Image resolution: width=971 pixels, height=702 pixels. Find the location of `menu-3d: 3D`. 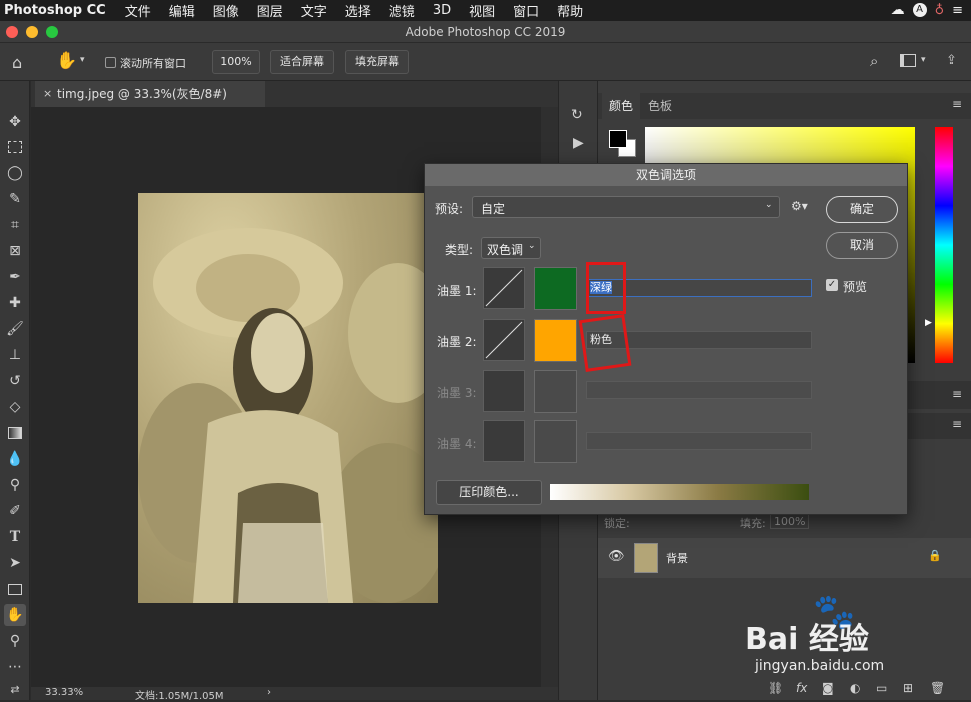

menu-3d: 3D is located at coordinates (442, 10).